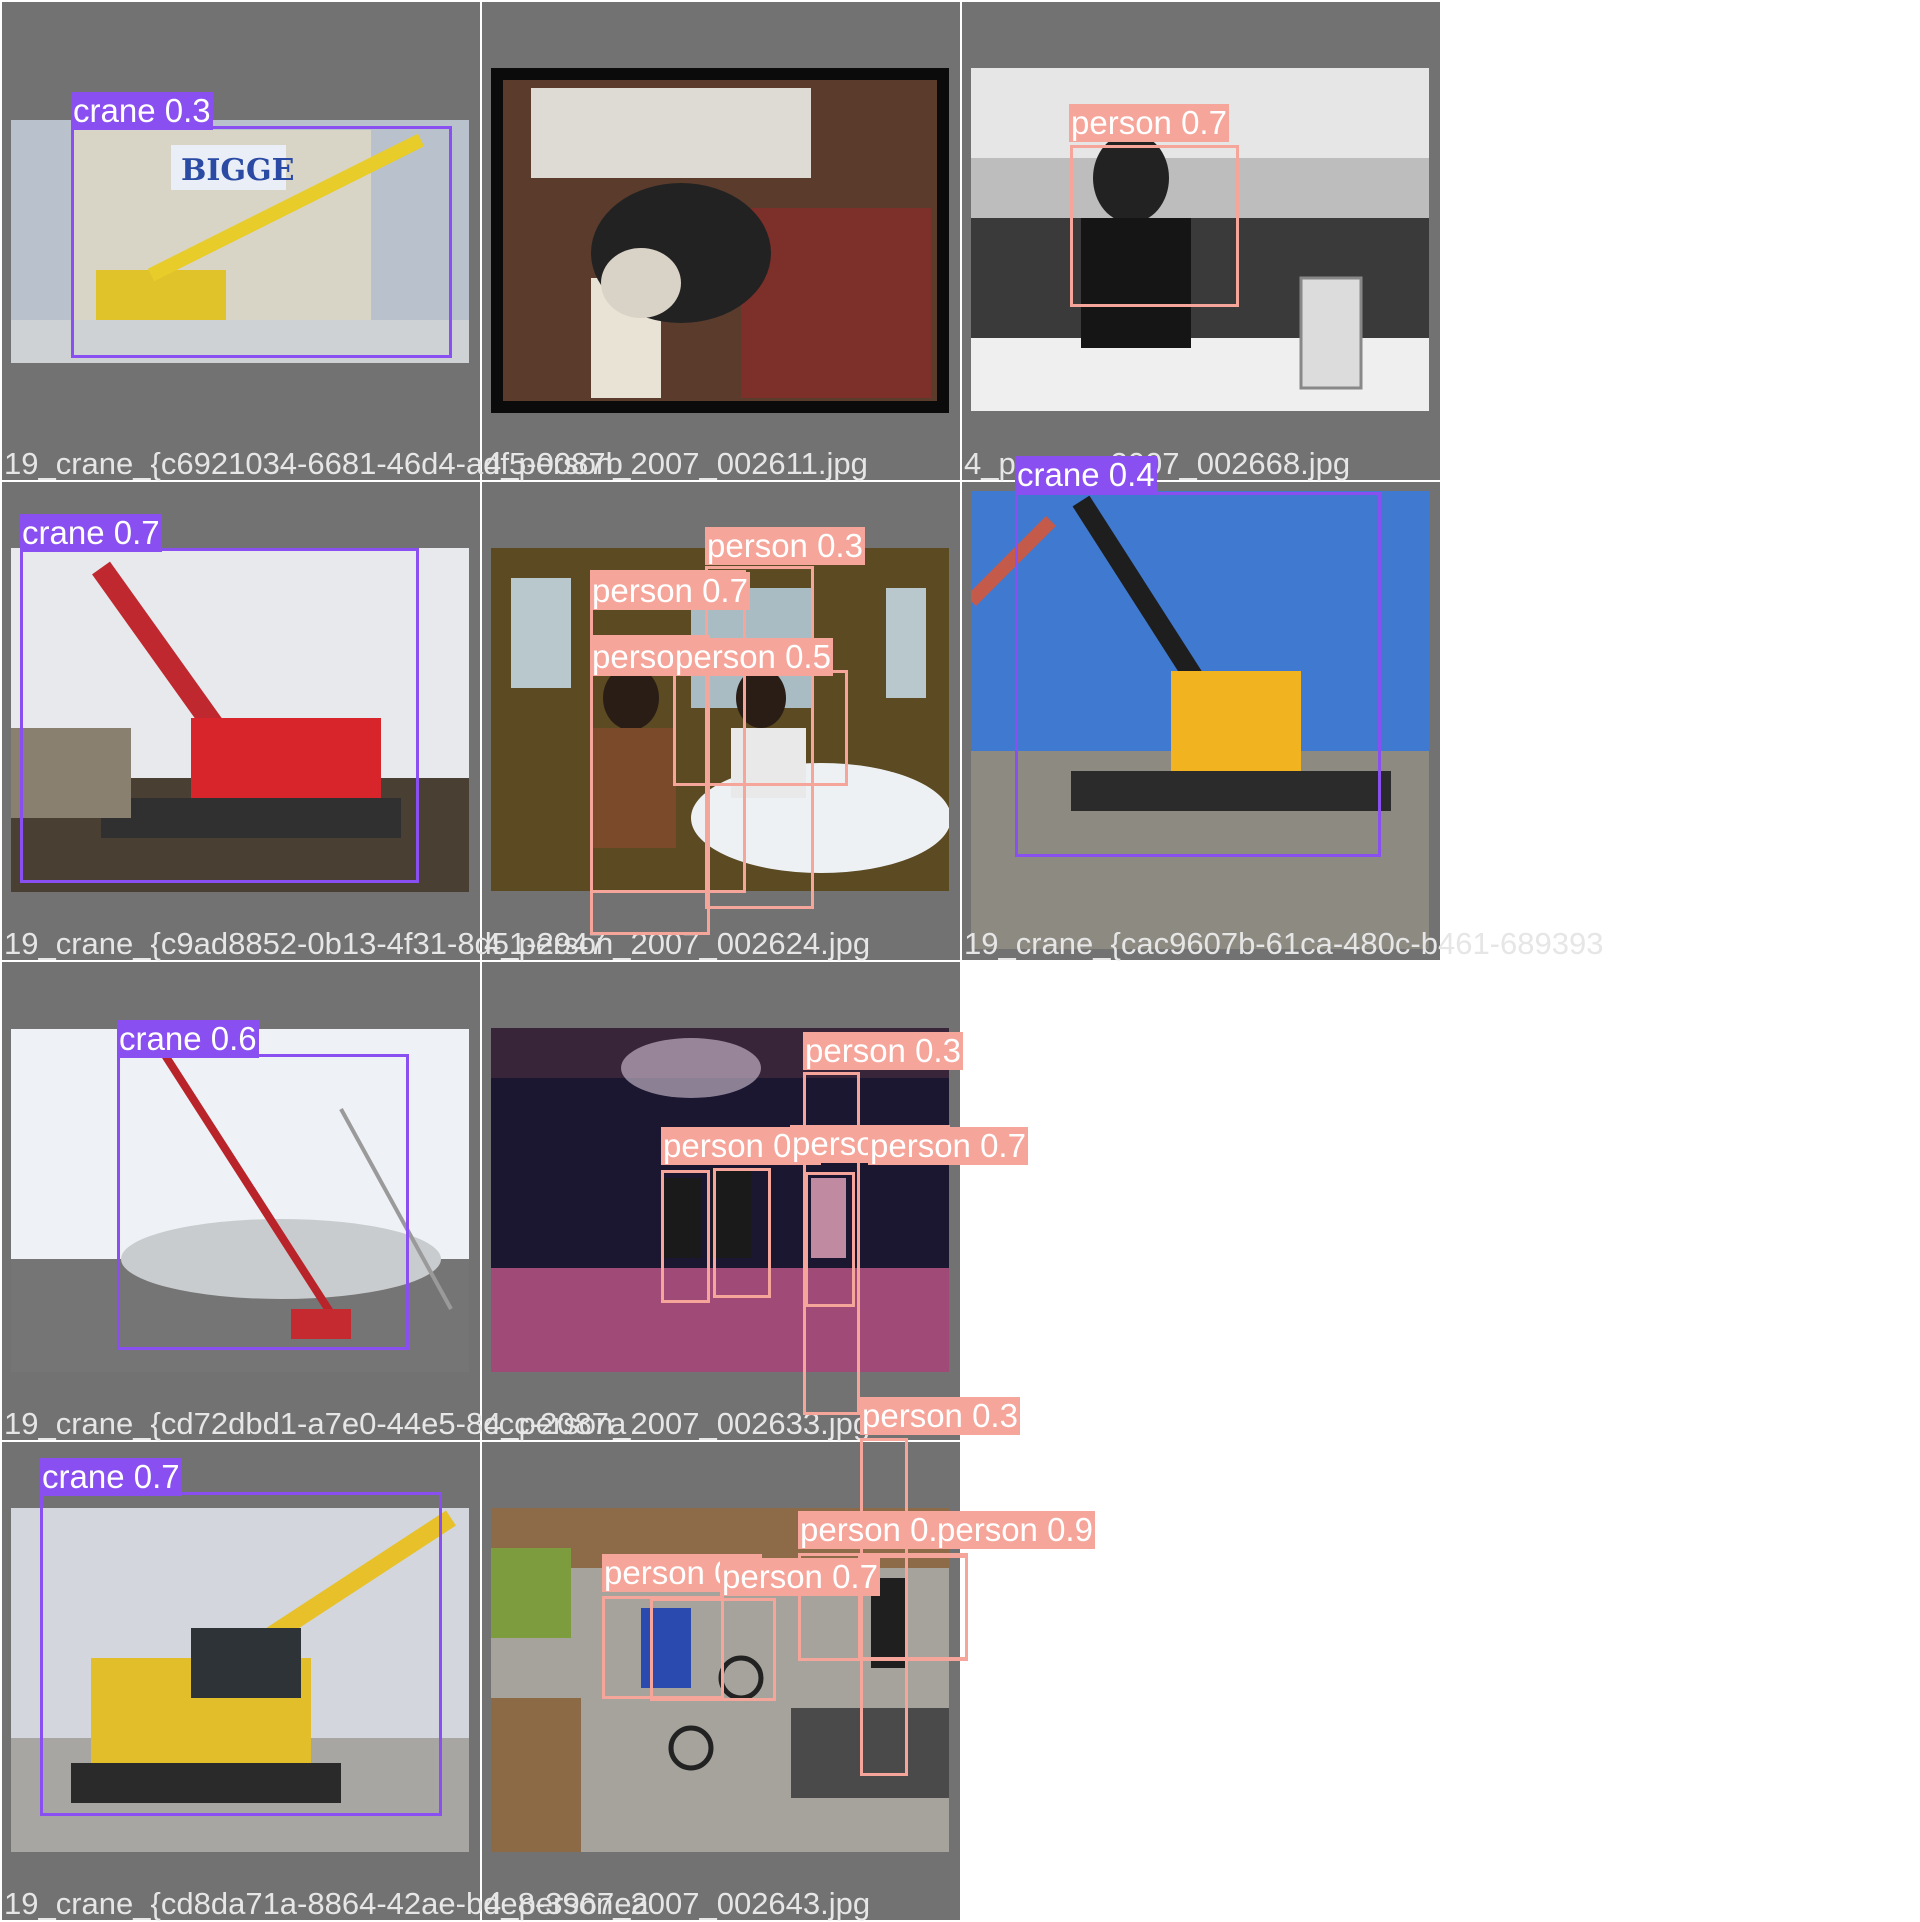 The width and height of the screenshot is (1920, 1922). Describe the element at coordinates (677, 1423) in the screenshot. I see `tile-filename: 4_person_2007_002633.jpg` at that location.